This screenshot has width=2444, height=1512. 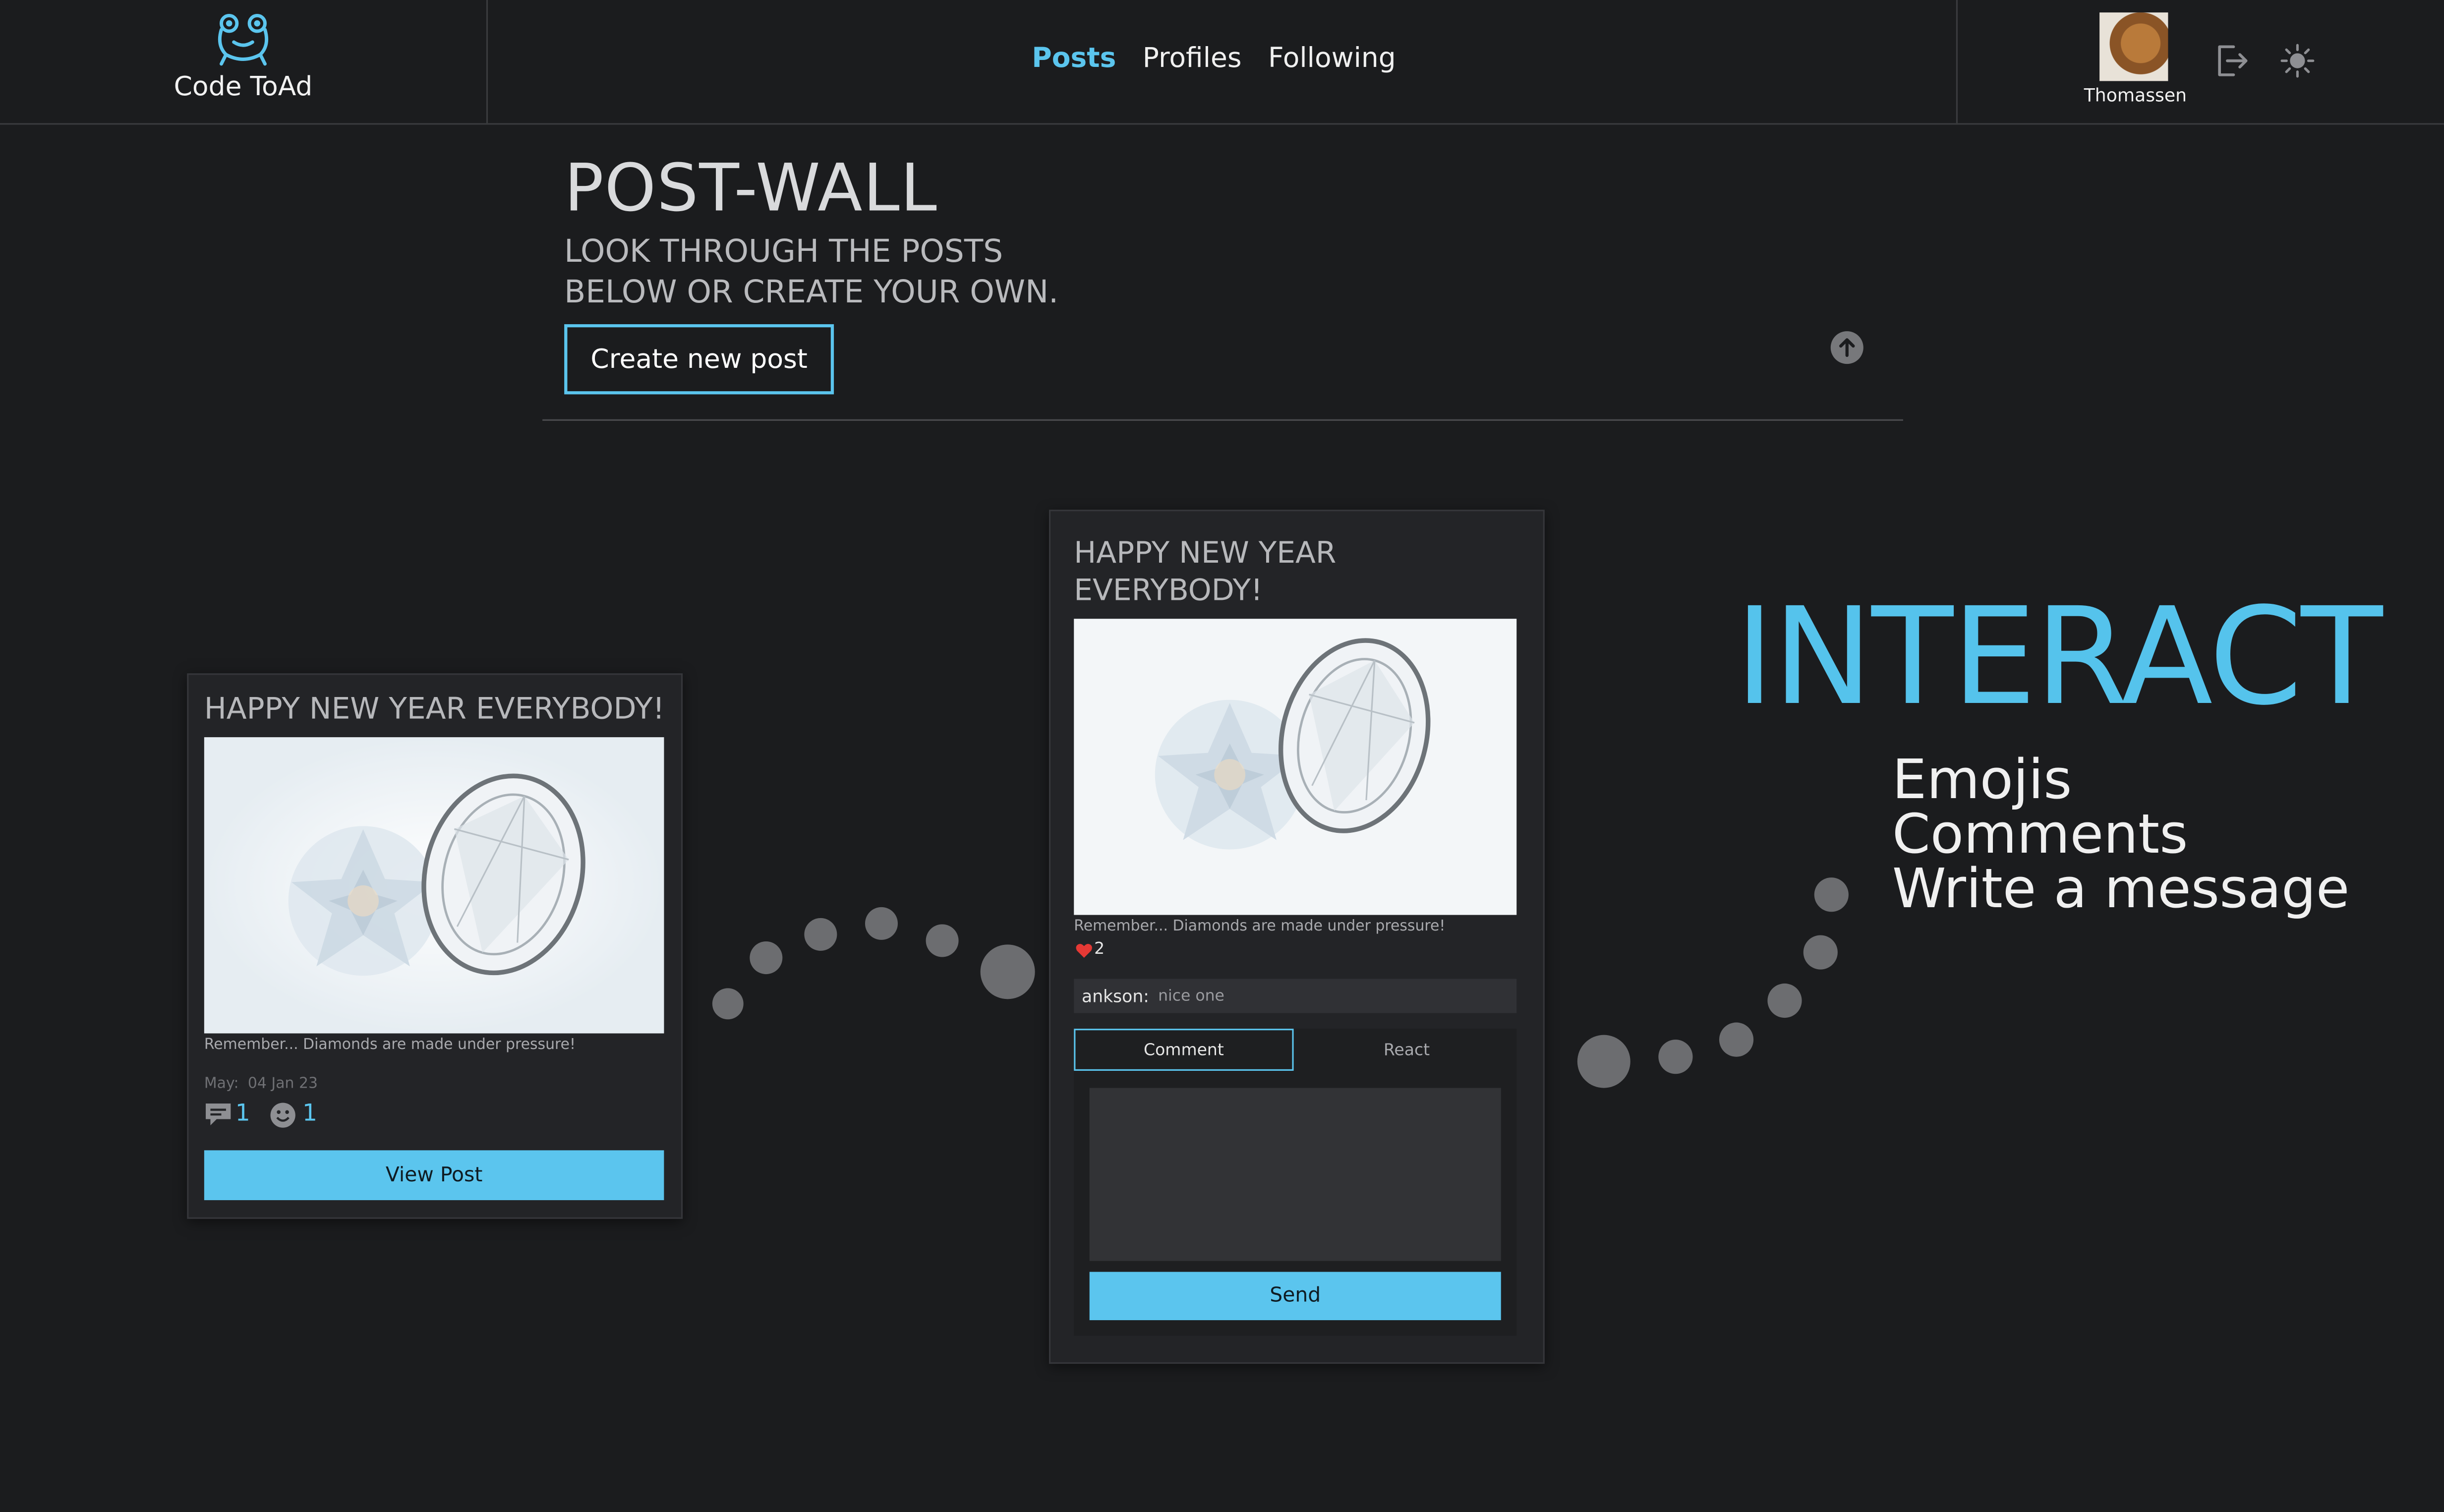 I want to click on promo-feature: Emojis, so click(x=1982, y=781).